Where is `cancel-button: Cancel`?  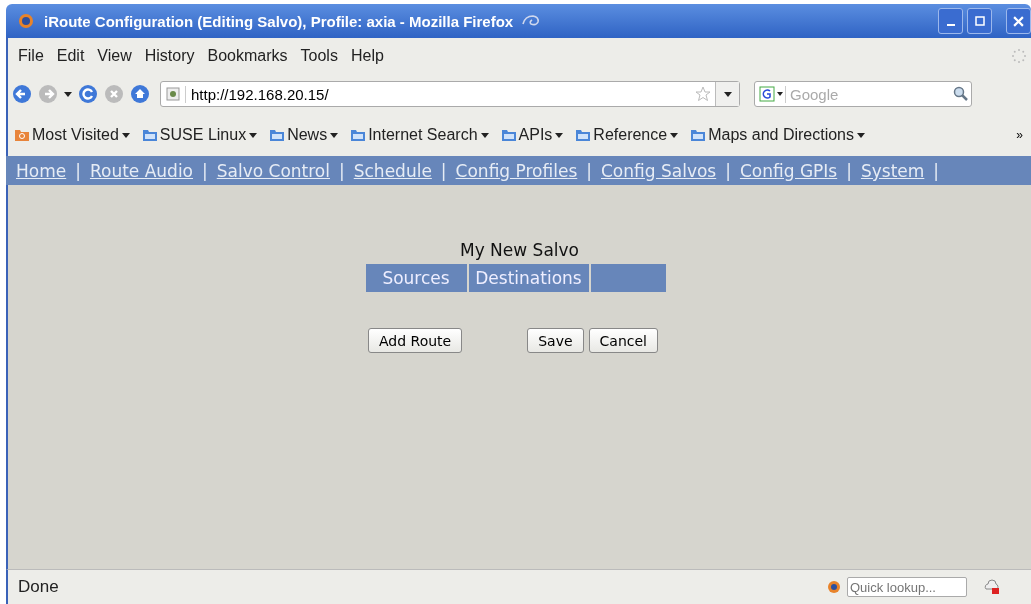
cancel-button: Cancel is located at coordinates (623, 340).